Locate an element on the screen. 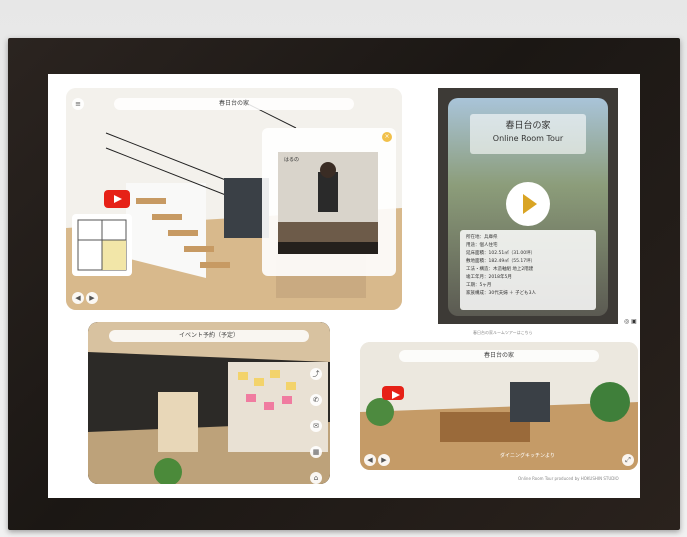  office-scene is located at coordinates (209, 403).